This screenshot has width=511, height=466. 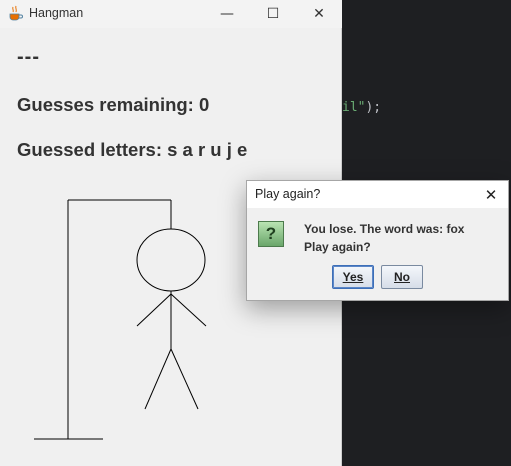 What do you see at coordinates (271, 234) in the screenshot?
I see `question-icon: ?` at bounding box center [271, 234].